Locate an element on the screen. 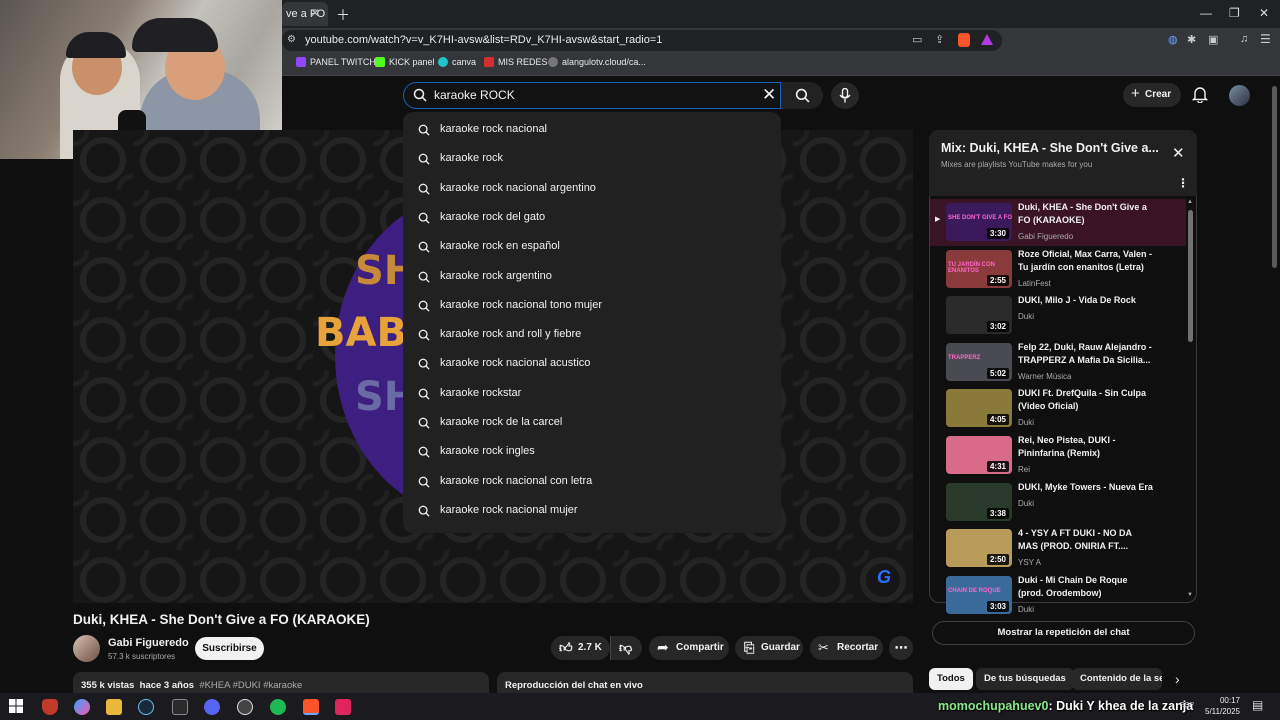 The height and width of the screenshot is (720, 1280). thumbnail-text: SHE DON'T GIVE A FO is located at coordinates (980, 218).